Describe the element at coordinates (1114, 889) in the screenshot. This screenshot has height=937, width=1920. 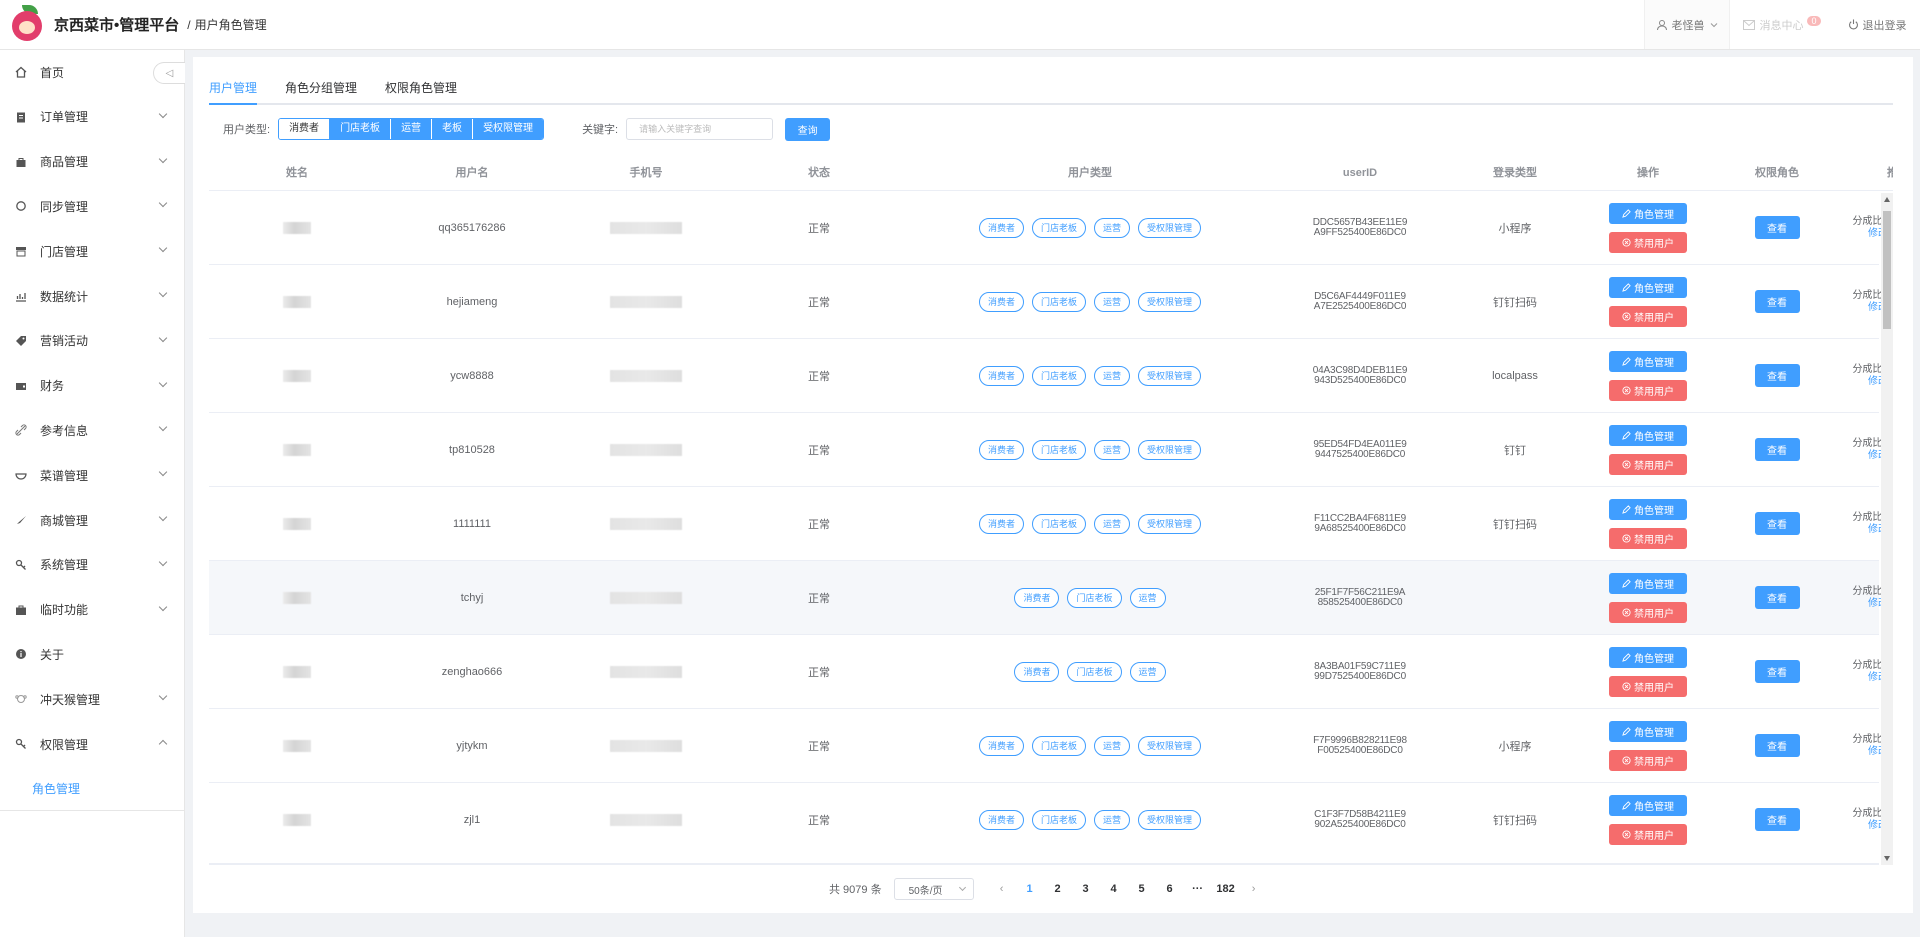
I see `page-number-button: 4` at that location.